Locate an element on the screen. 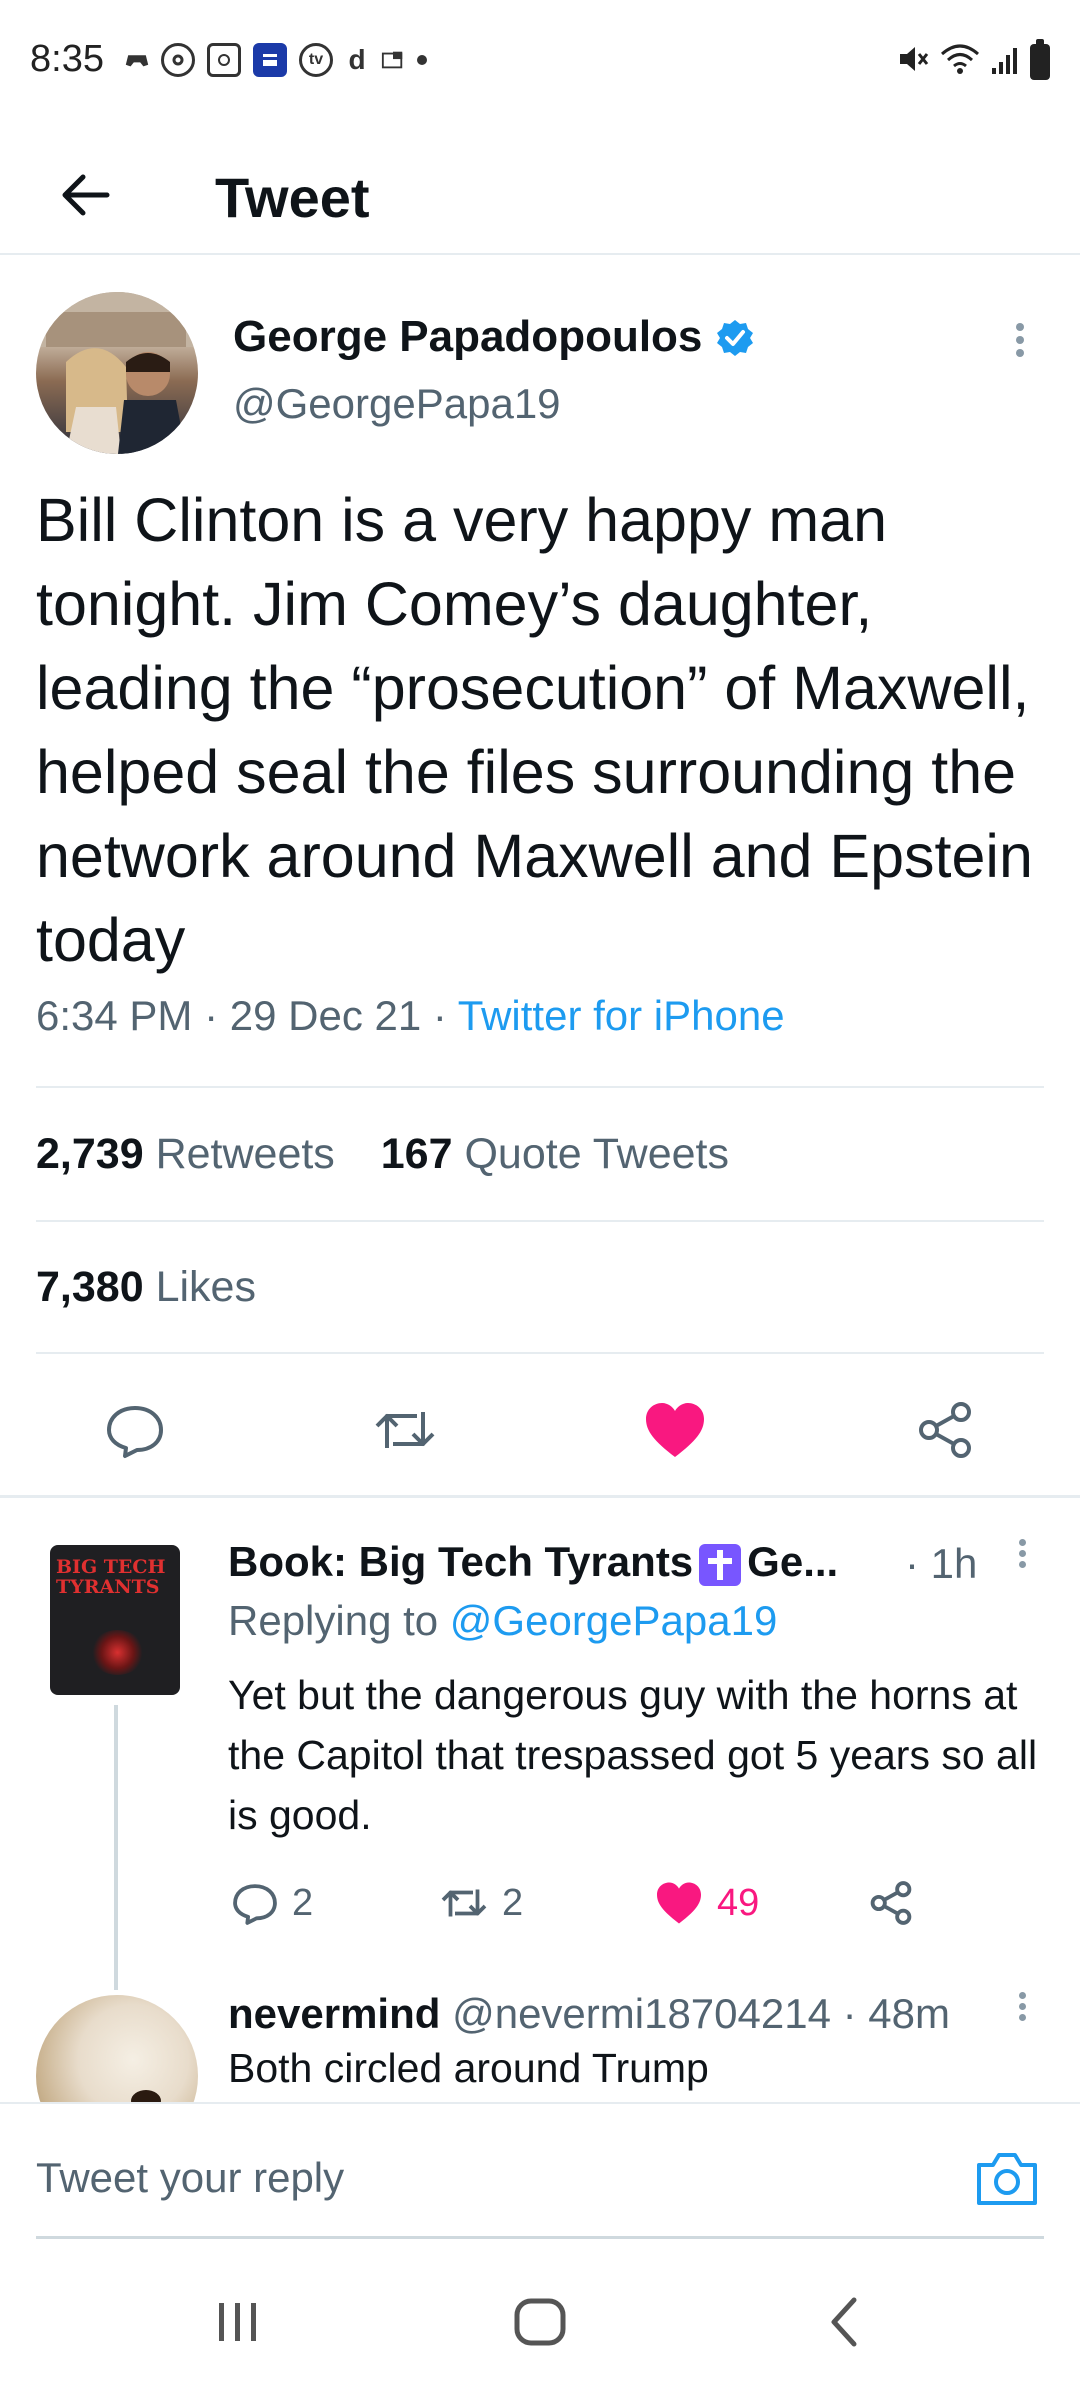  battery-icon is located at coordinates (1040, 59).